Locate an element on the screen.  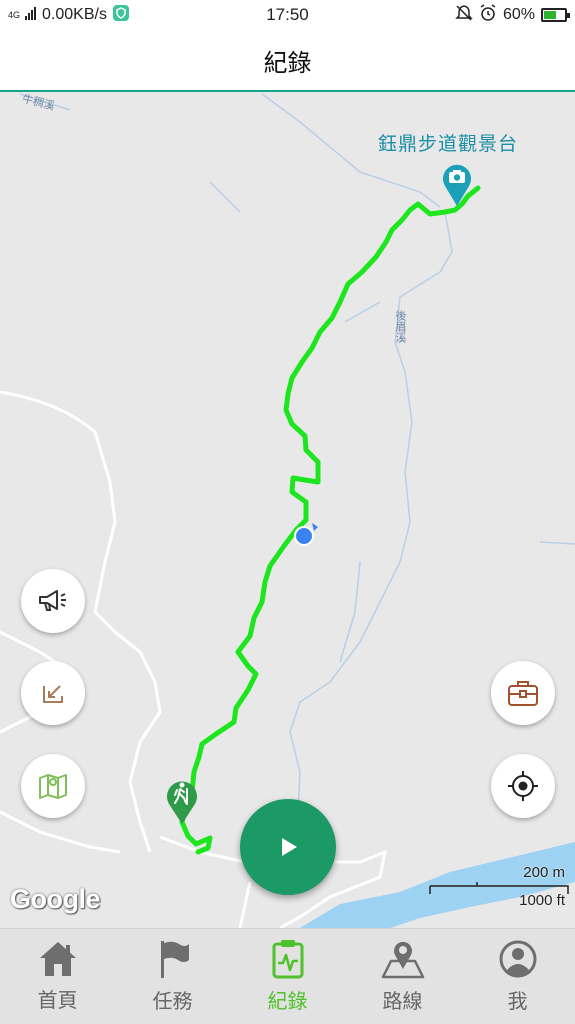
announce-button is located at coordinates (53, 601).